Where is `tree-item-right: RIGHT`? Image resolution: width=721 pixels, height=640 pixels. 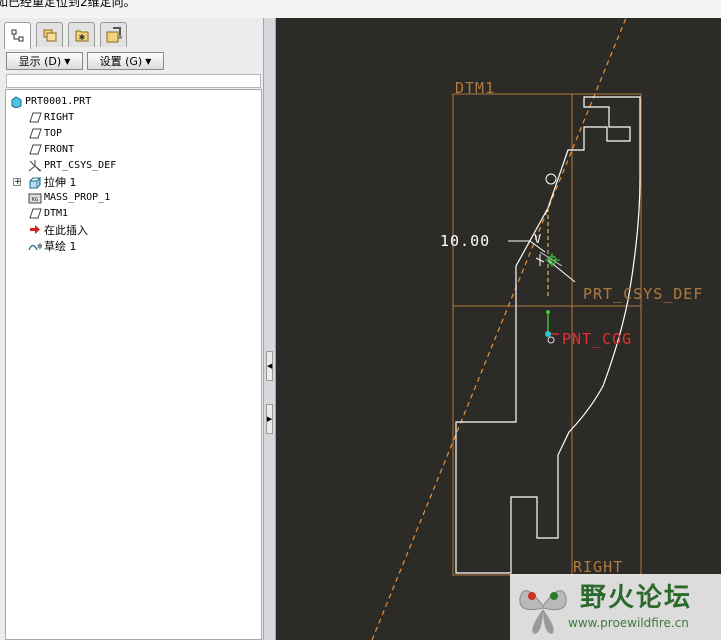 tree-item-right: RIGHT is located at coordinates (51, 117).